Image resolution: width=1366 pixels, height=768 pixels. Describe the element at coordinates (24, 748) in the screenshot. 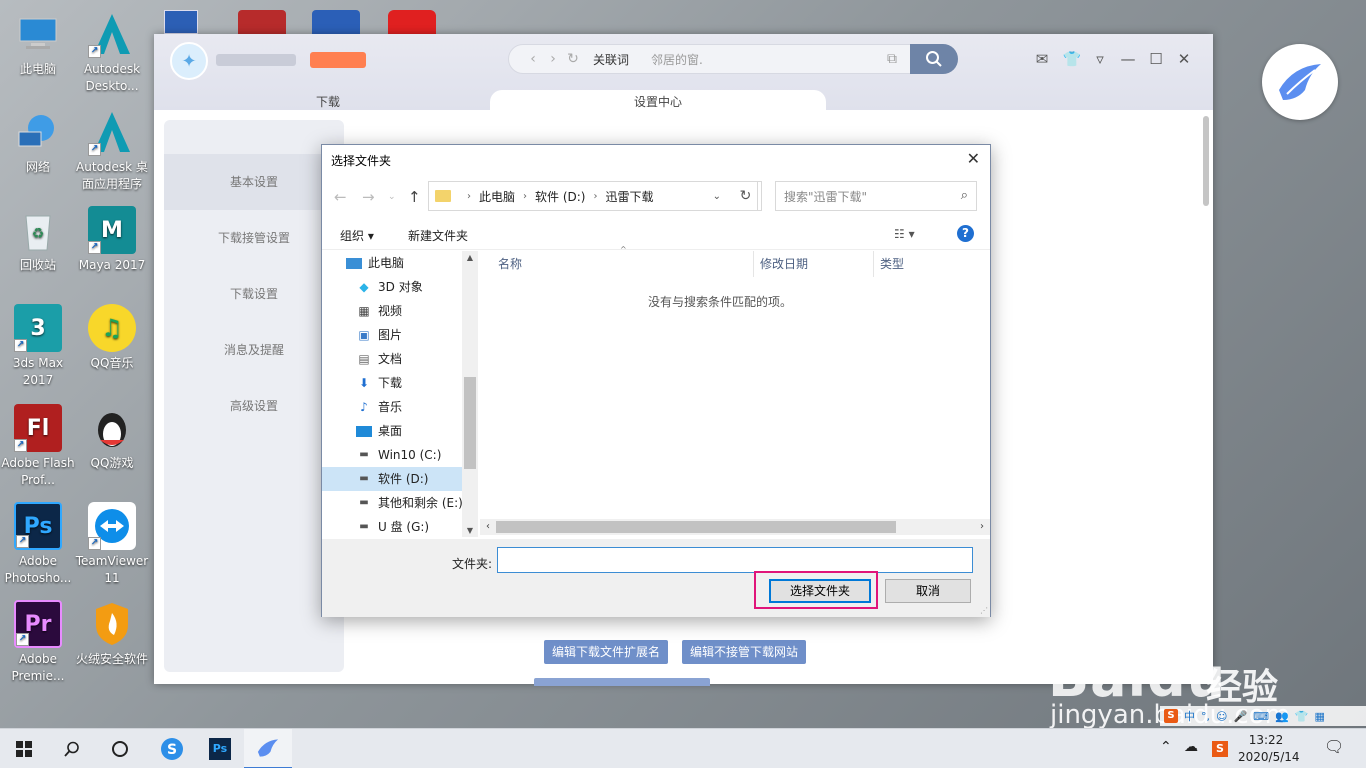

I see `start-button` at that location.